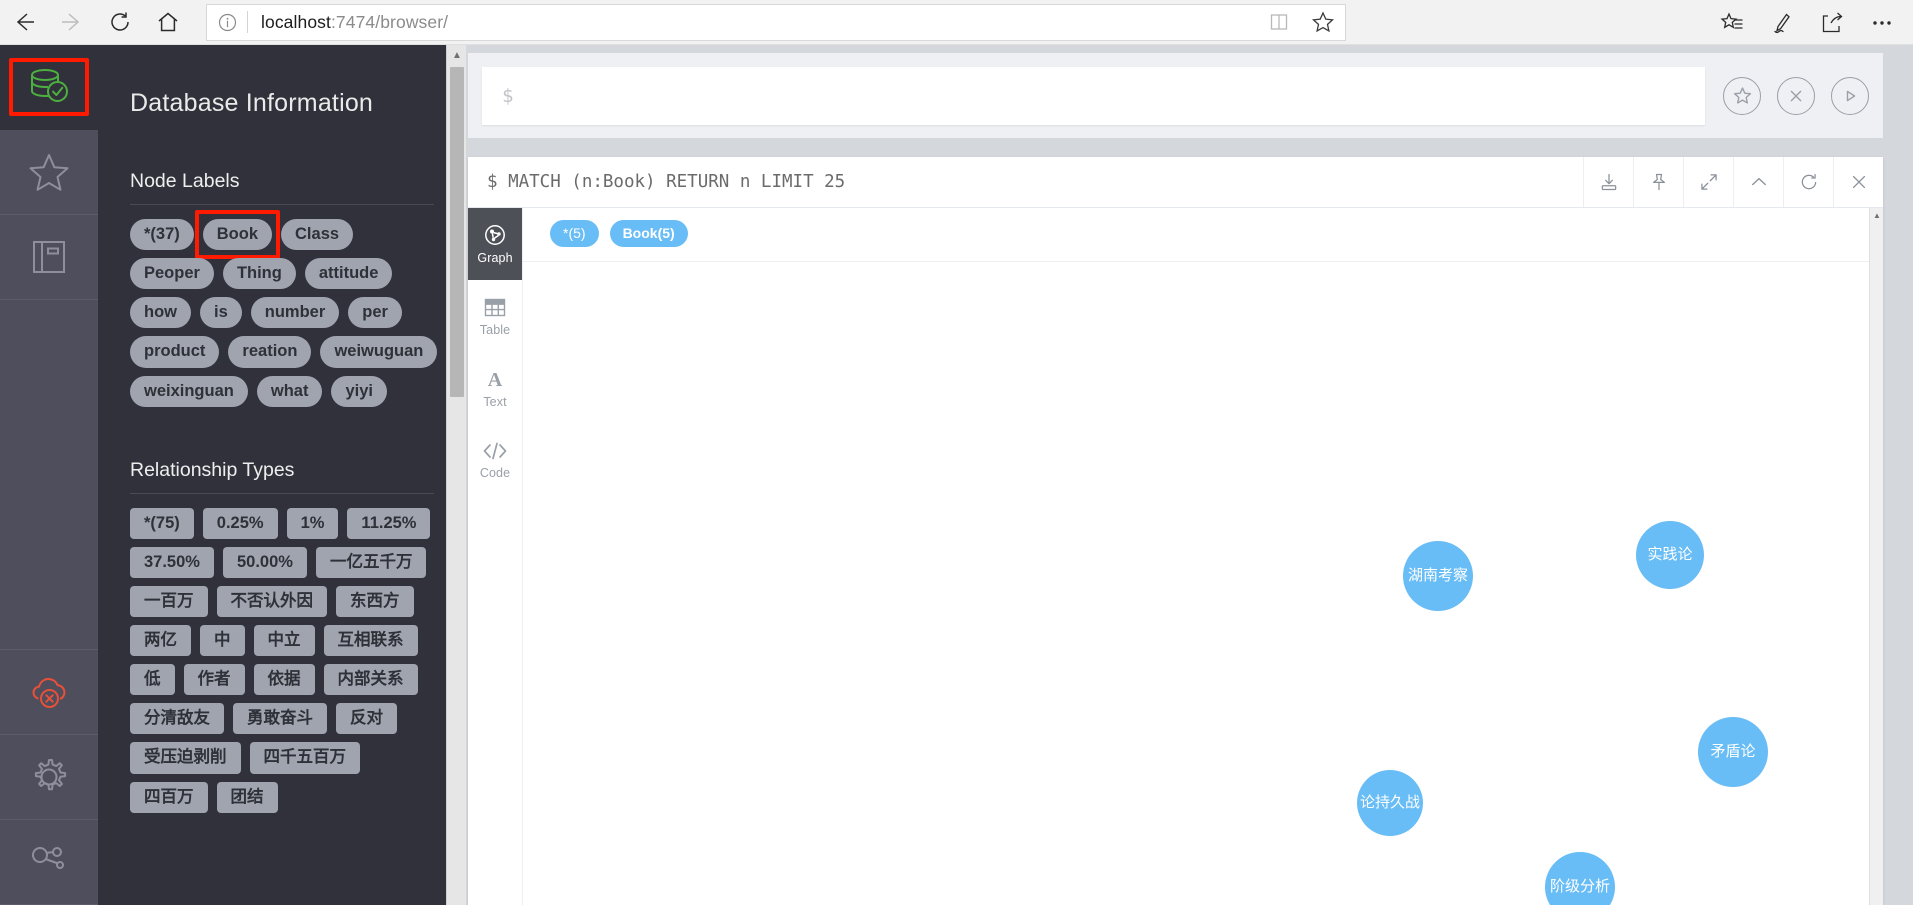 Image resolution: width=1913 pixels, height=905 pixels. Describe the element at coordinates (49, 692) in the screenshot. I see `sidebar-item-cloud-disconnected` at that location.